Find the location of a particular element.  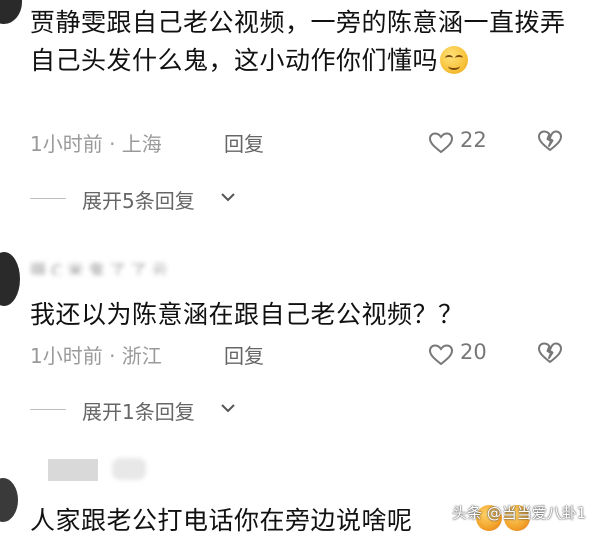

expand-replies-label: 展开5条回复 is located at coordinates (138, 201).